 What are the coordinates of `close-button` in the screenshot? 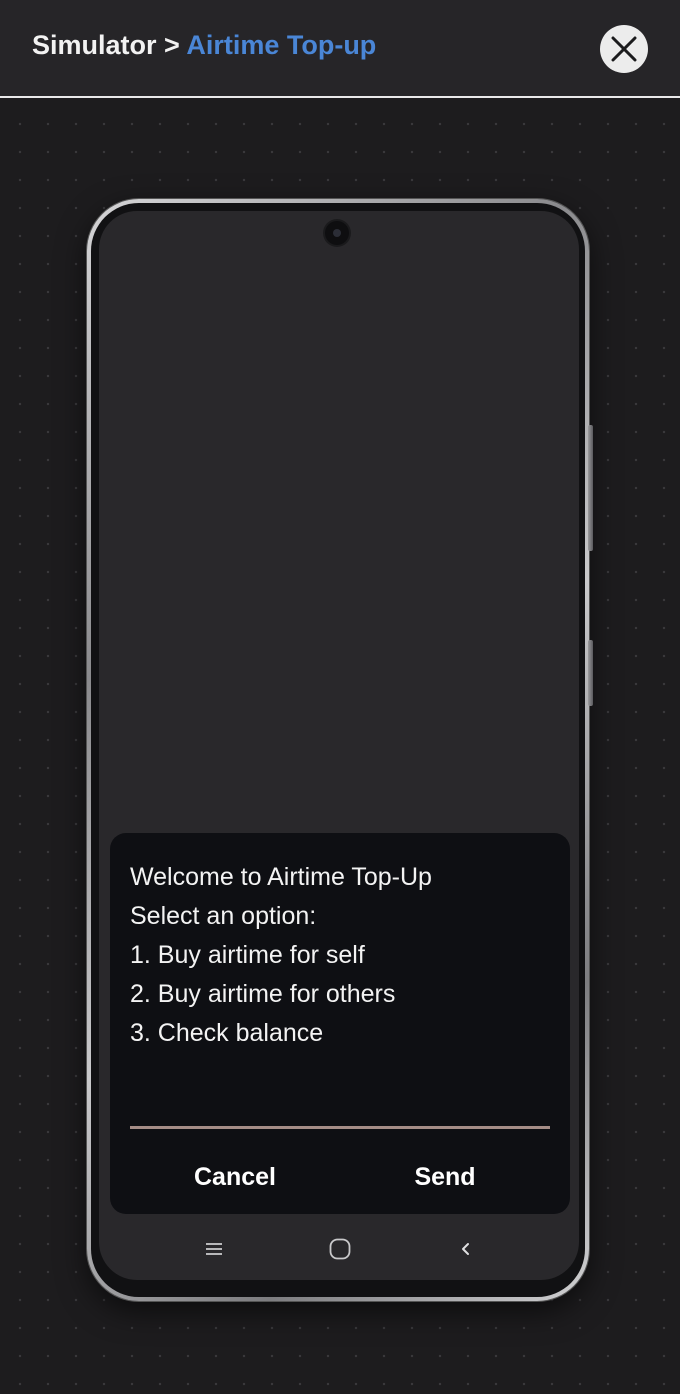 It's located at (624, 49).